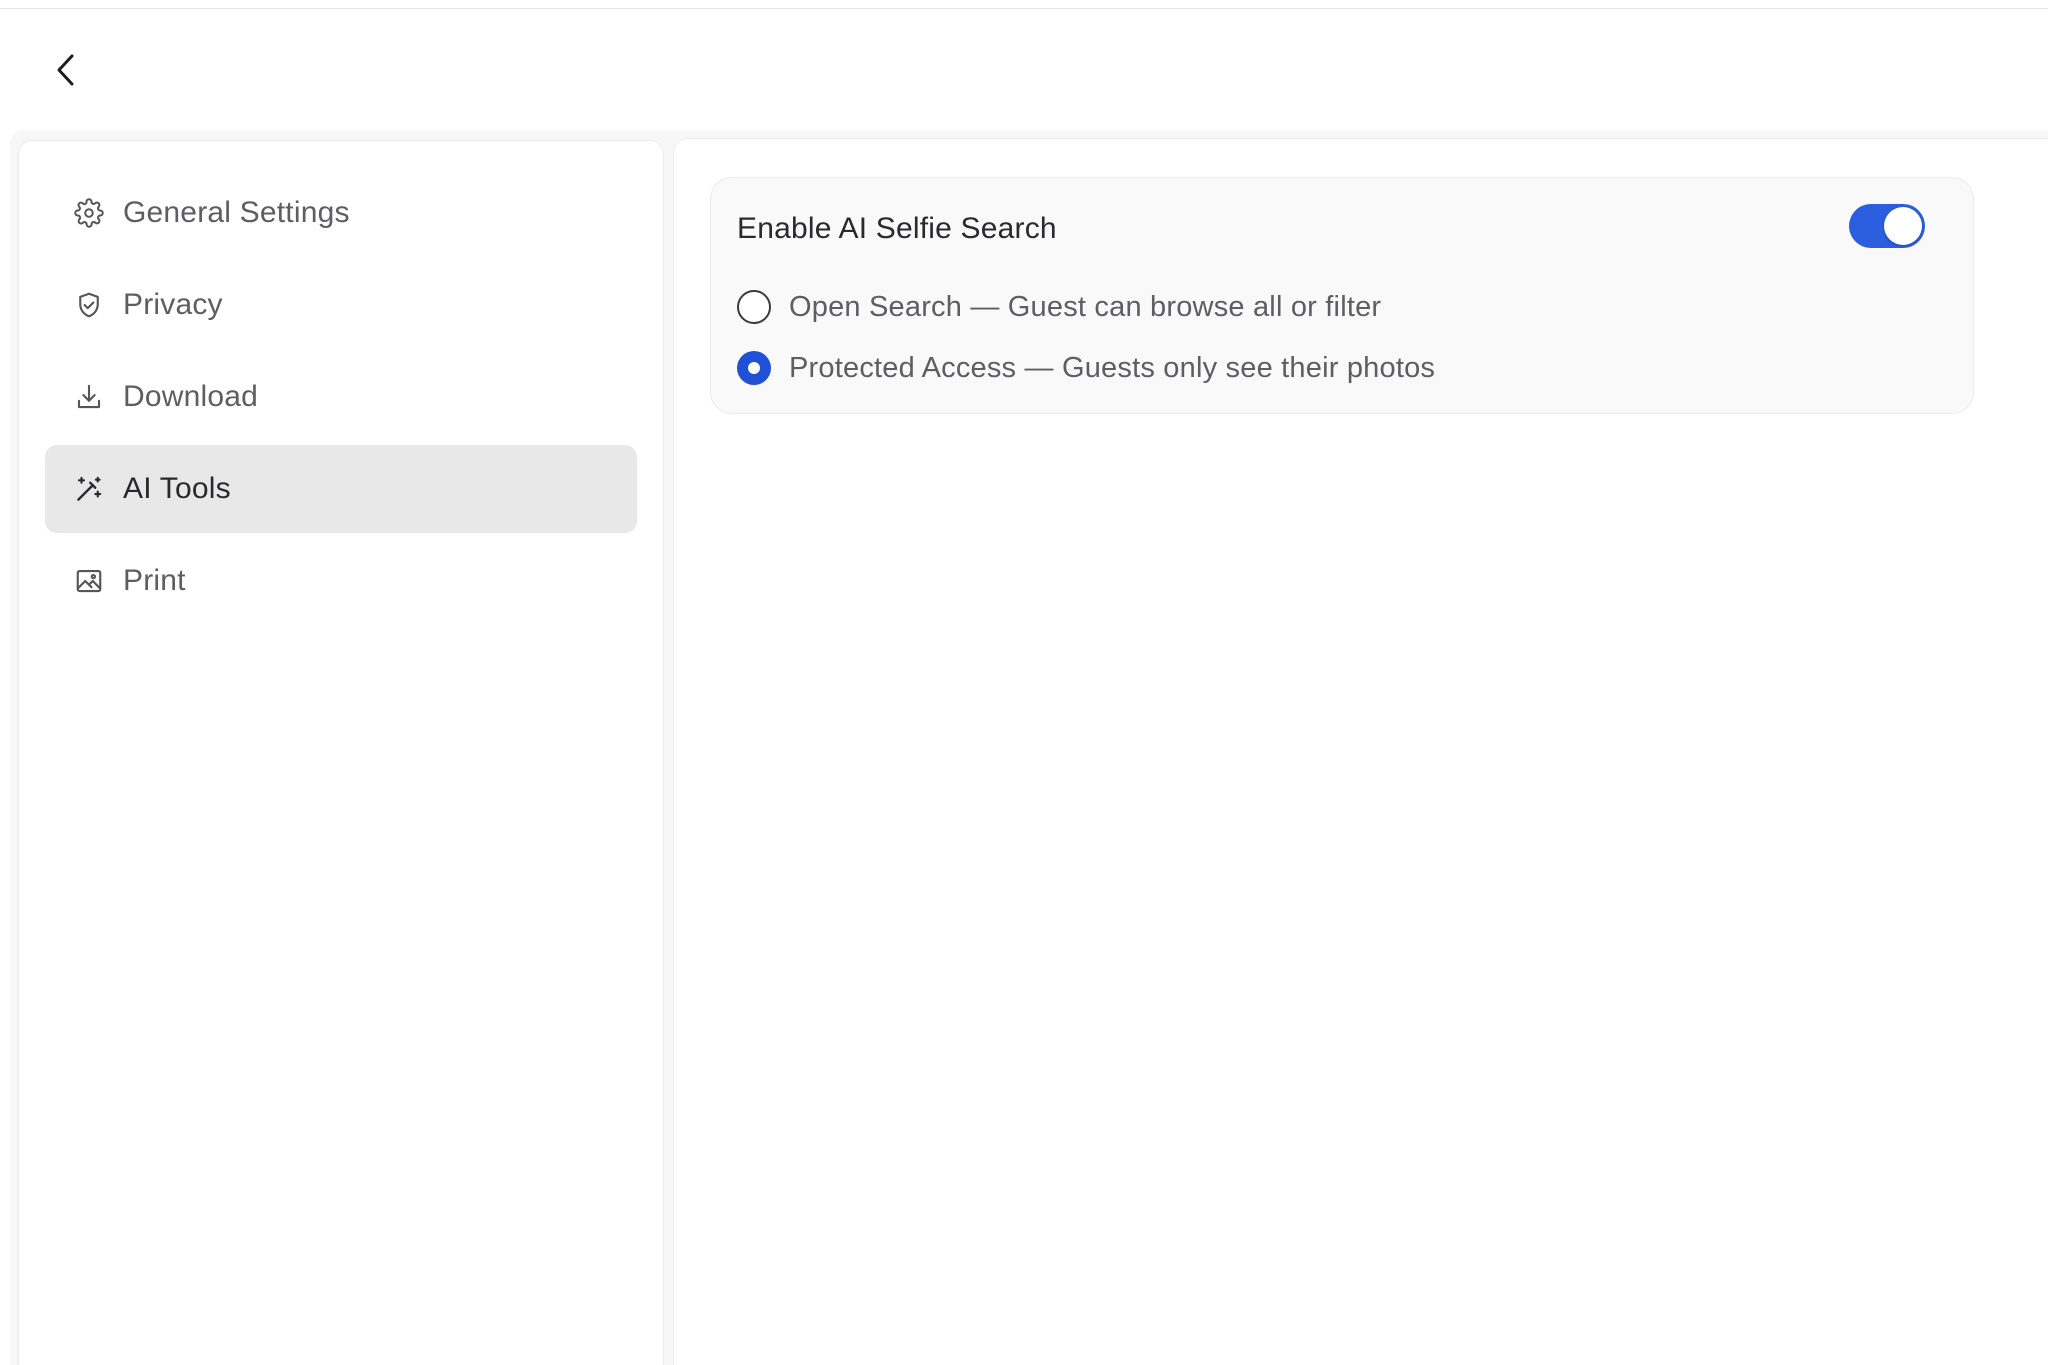 The height and width of the screenshot is (1365, 2048). Describe the element at coordinates (89, 397) in the screenshot. I see `download-icon` at that location.